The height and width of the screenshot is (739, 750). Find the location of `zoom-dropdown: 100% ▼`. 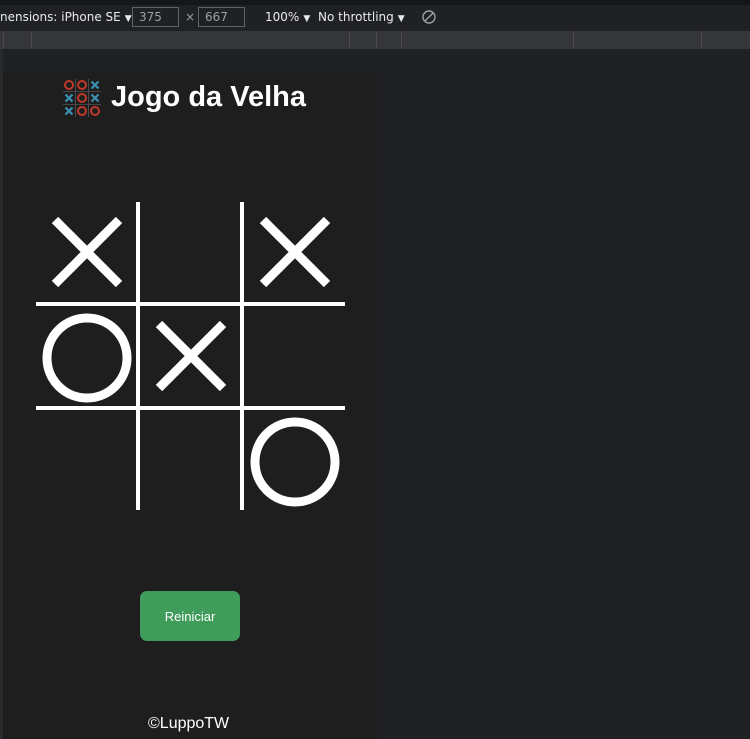

zoom-dropdown: 100% ▼ is located at coordinates (287, 17).